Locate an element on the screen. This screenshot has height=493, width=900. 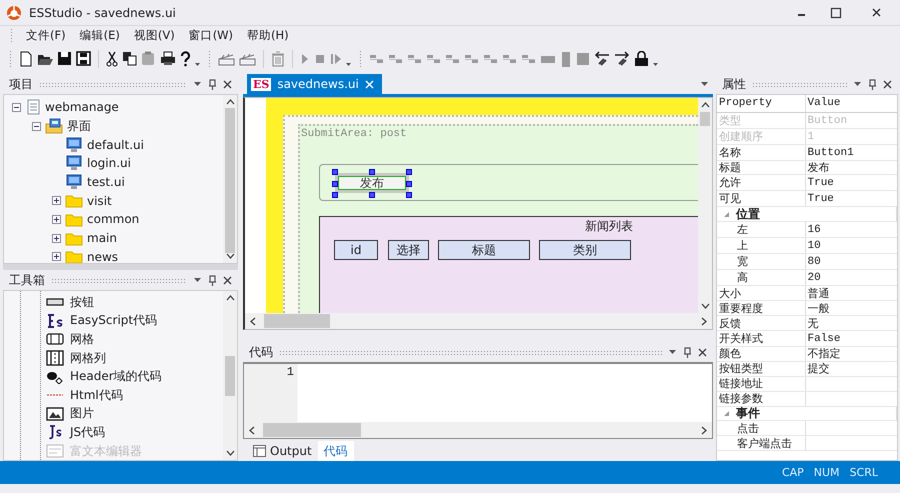
toolbox-item: Header域的代码 is located at coordinates (116, 377).